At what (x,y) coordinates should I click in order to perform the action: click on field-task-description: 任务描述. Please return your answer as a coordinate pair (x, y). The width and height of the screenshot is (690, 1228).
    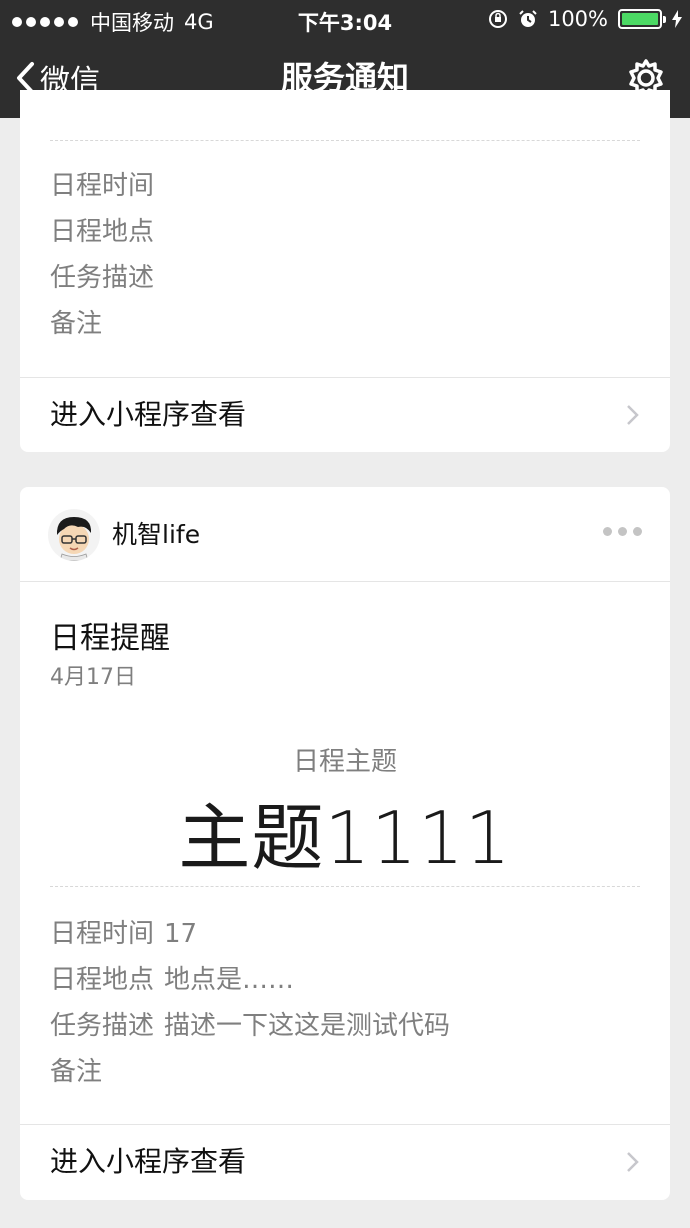
    Looking at the image, I should click on (102, 278).